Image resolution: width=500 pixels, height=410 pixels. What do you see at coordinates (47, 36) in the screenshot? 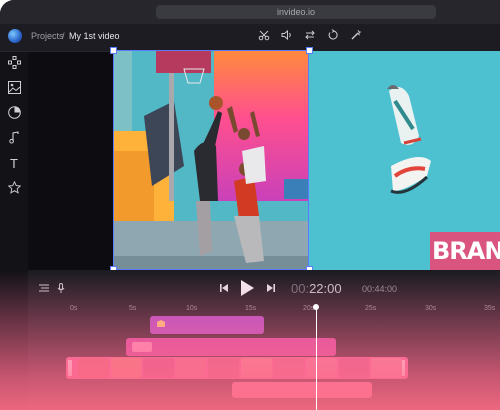
I see `breadcrumb-projects: Projects` at bounding box center [47, 36].